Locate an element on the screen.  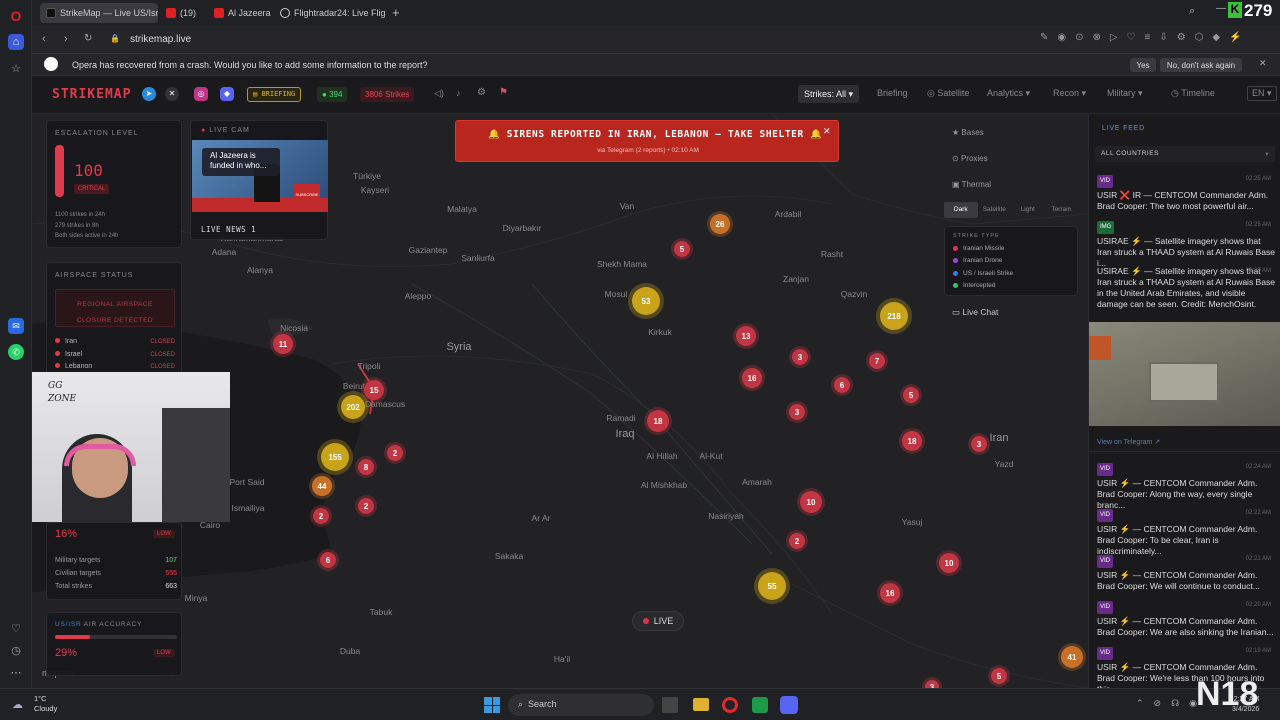
style-light: Light is located at coordinates (1028, 210).